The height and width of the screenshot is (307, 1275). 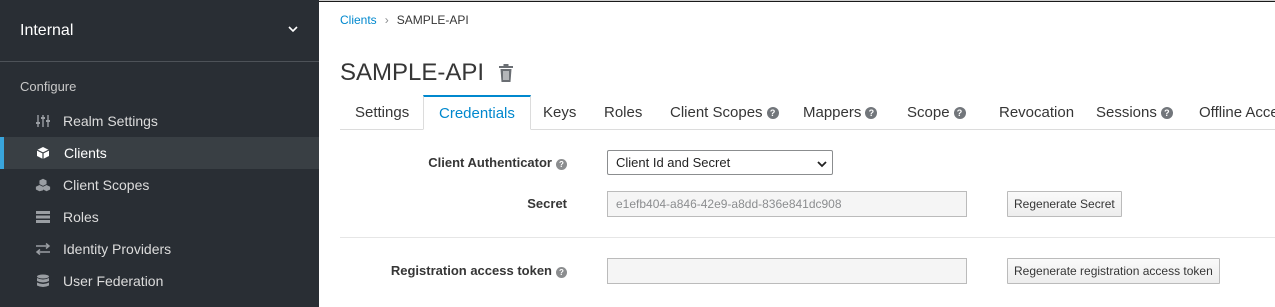 What do you see at coordinates (47, 30) in the screenshot?
I see `realm-name: Internal` at bounding box center [47, 30].